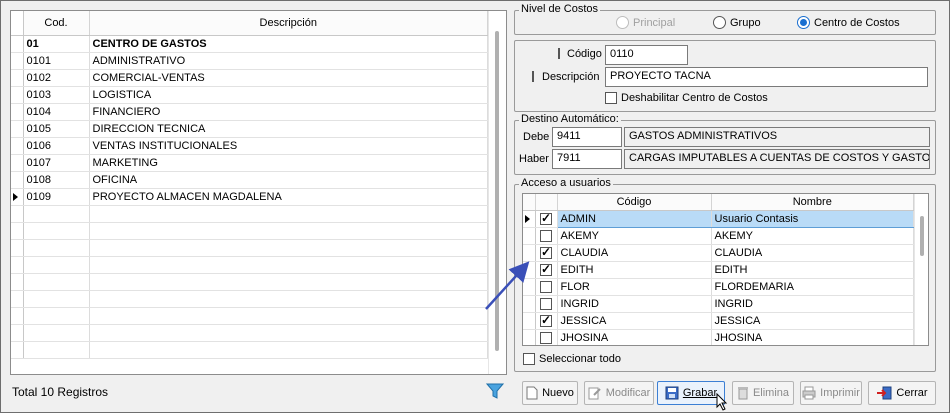  Describe the element at coordinates (831, 393) in the screenshot. I see `imprimir-button: Imprimir` at that location.